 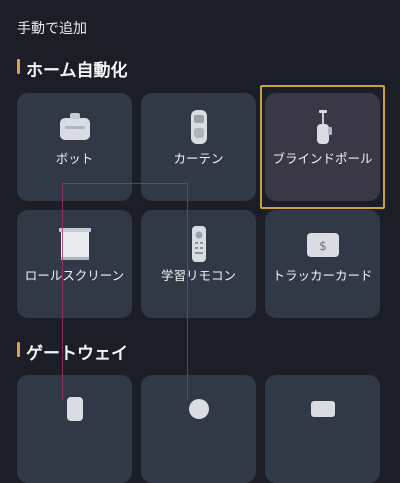 What do you see at coordinates (74, 147) in the screenshot?
I see `device-card-bot: ボット` at bounding box center [74, 147].